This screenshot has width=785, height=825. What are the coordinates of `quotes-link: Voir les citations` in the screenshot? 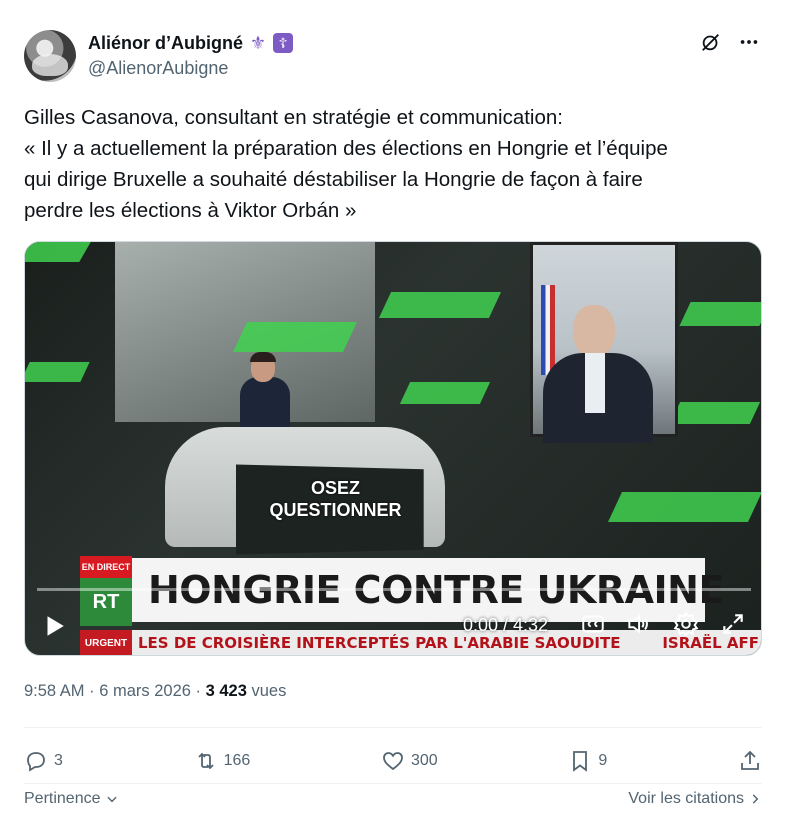 It's located at (695, 799).